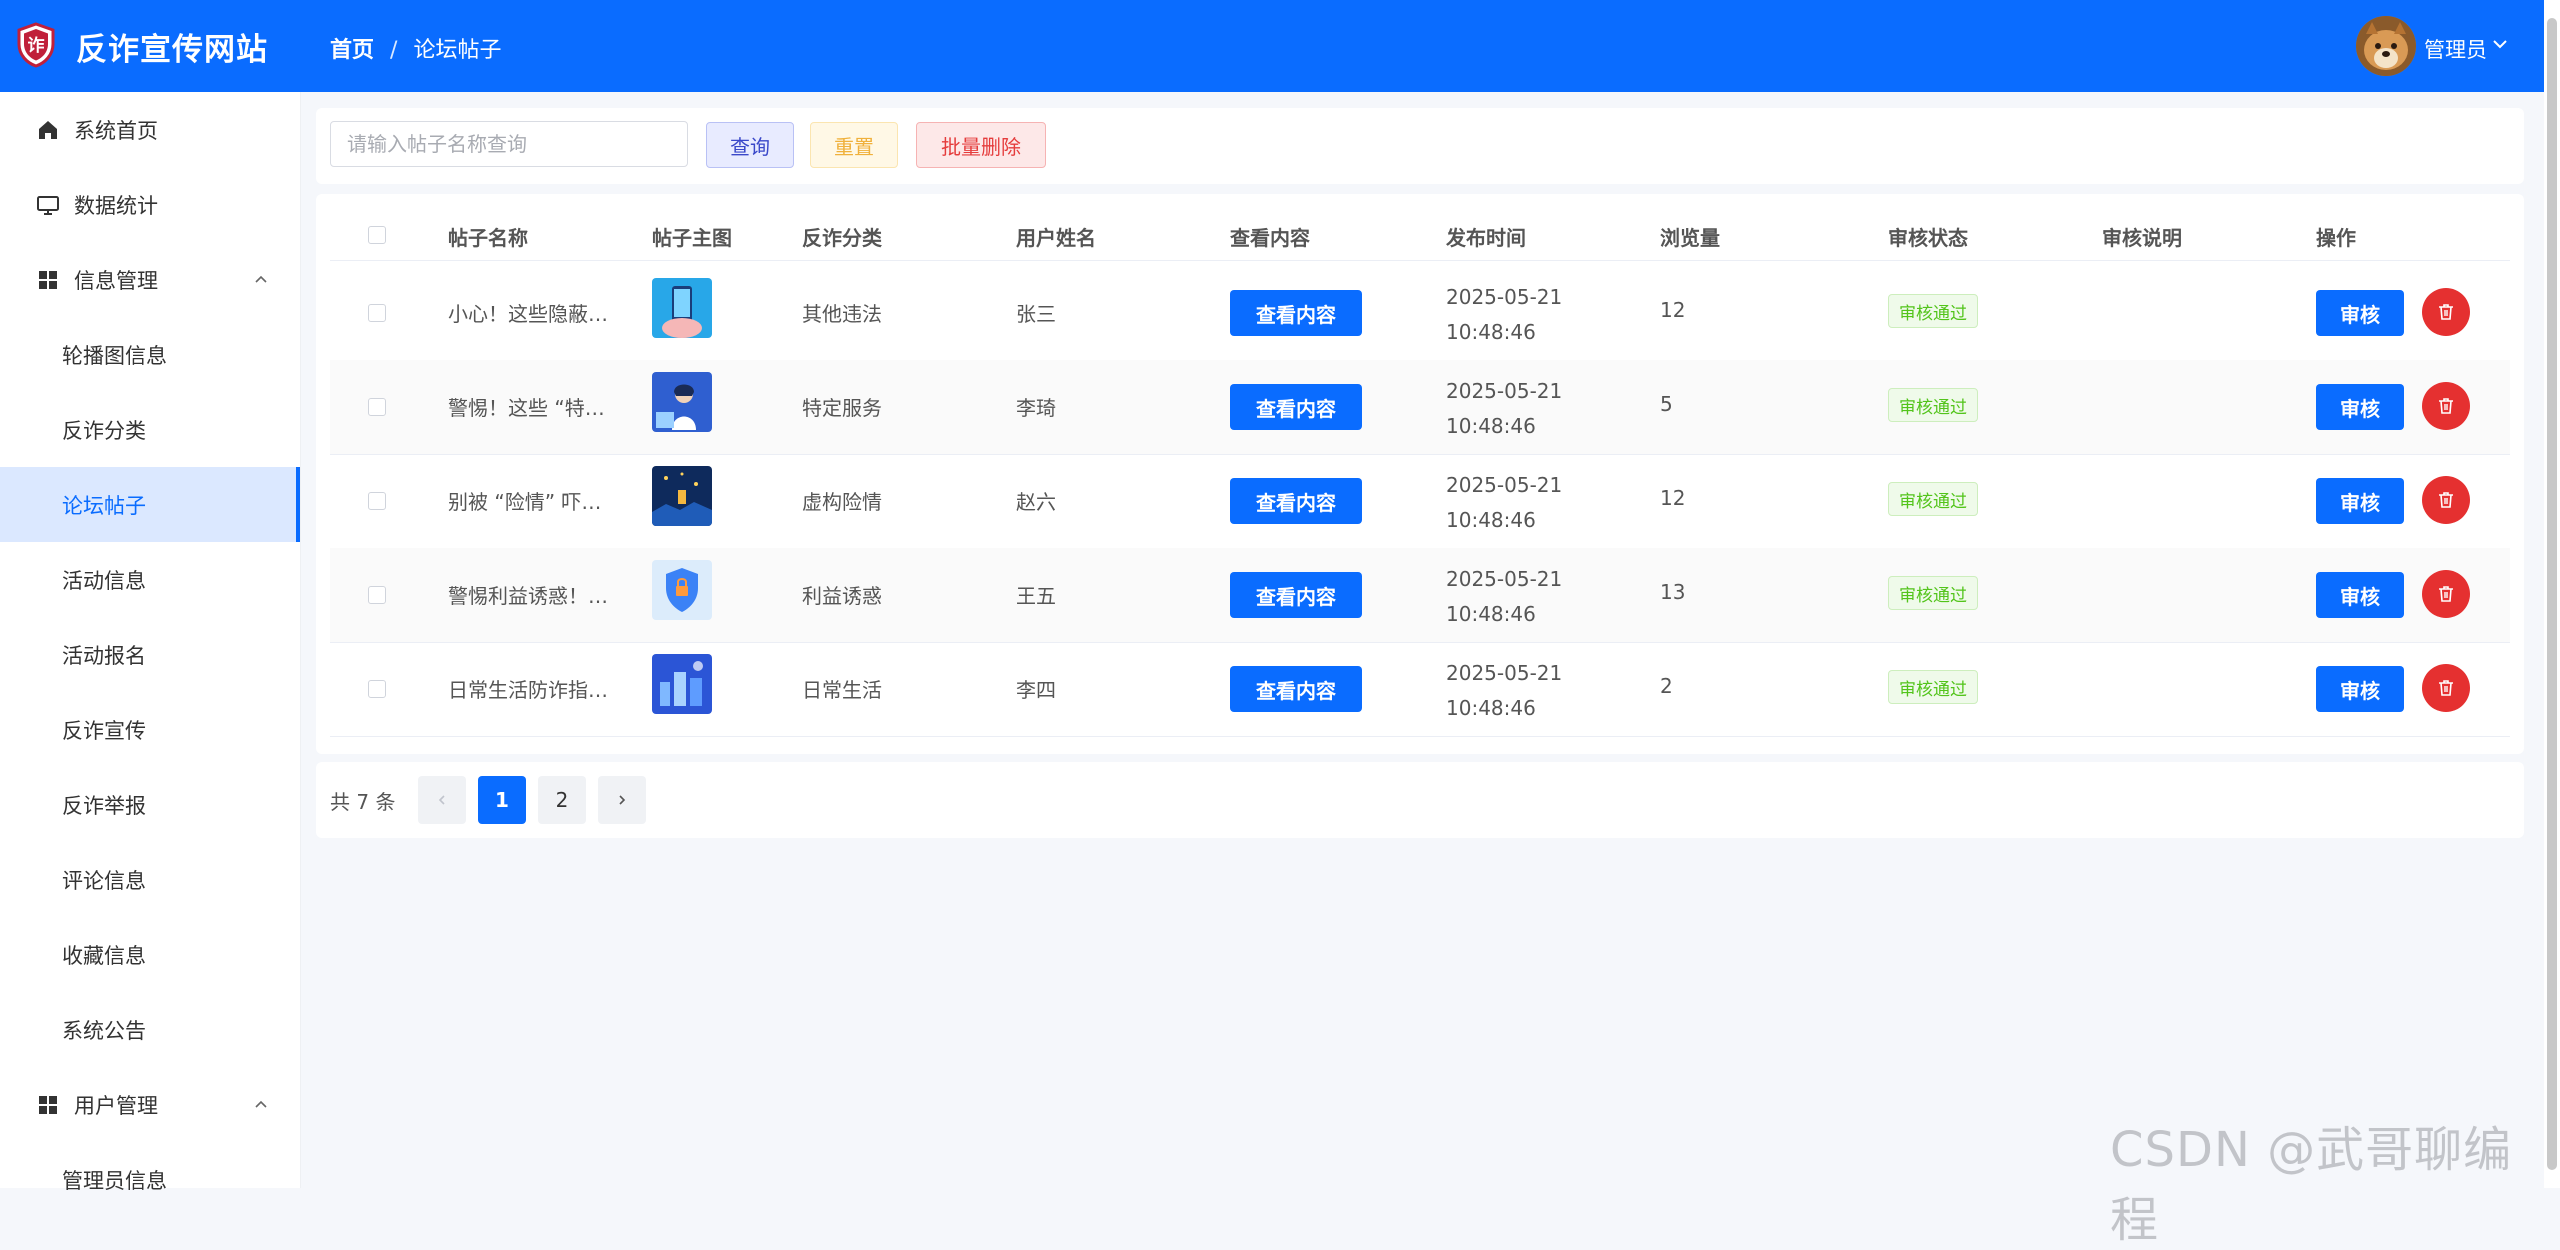  I want to click on top-header: 诈 反诈宣传网站 首页 / 论坛帖子 管理员, so click(1272, 46).